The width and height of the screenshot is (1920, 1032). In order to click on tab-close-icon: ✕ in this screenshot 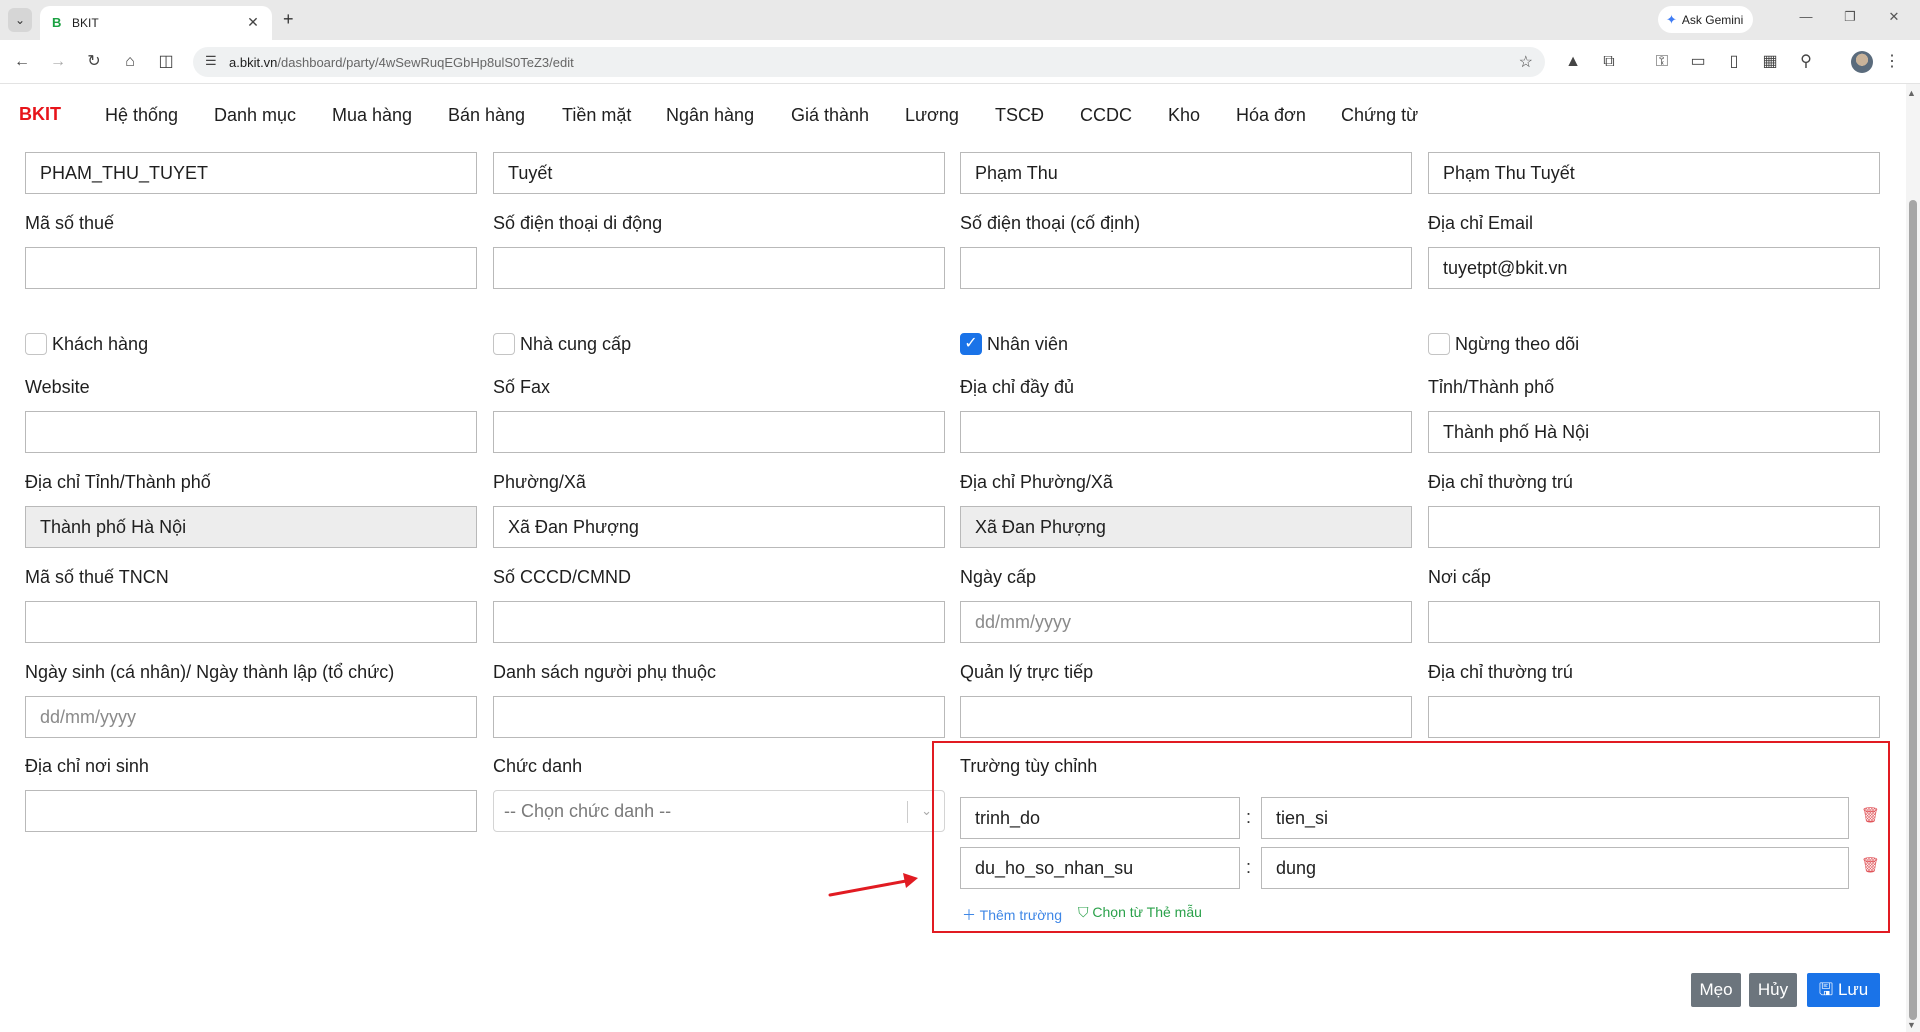, I will do `click(253, 22)`.